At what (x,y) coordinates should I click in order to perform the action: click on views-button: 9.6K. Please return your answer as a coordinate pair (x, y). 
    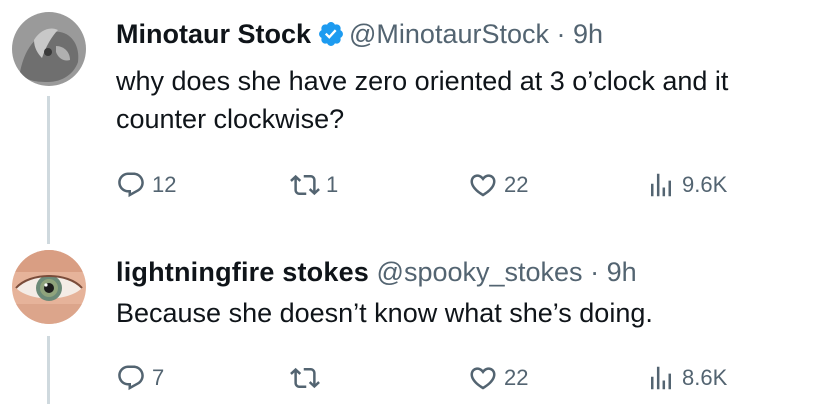
    Looking at the image, I should click on (686, 185).